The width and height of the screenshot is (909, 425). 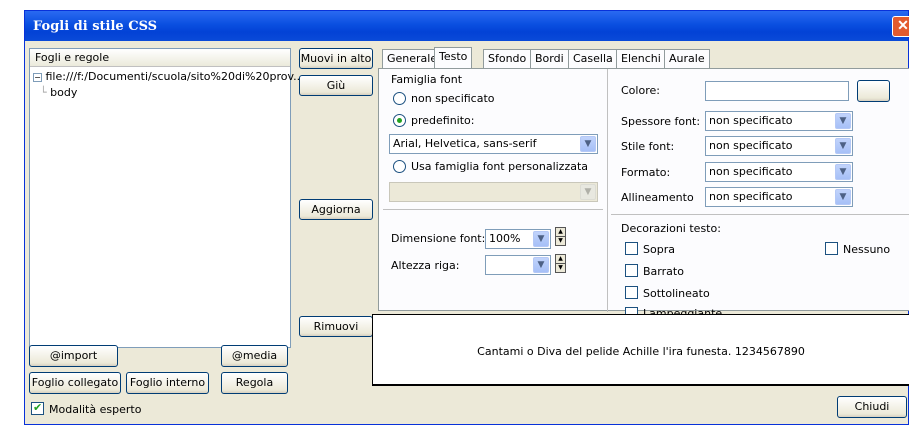 I want to click on custom-font-select: ▼, so click(x=493, y=192).